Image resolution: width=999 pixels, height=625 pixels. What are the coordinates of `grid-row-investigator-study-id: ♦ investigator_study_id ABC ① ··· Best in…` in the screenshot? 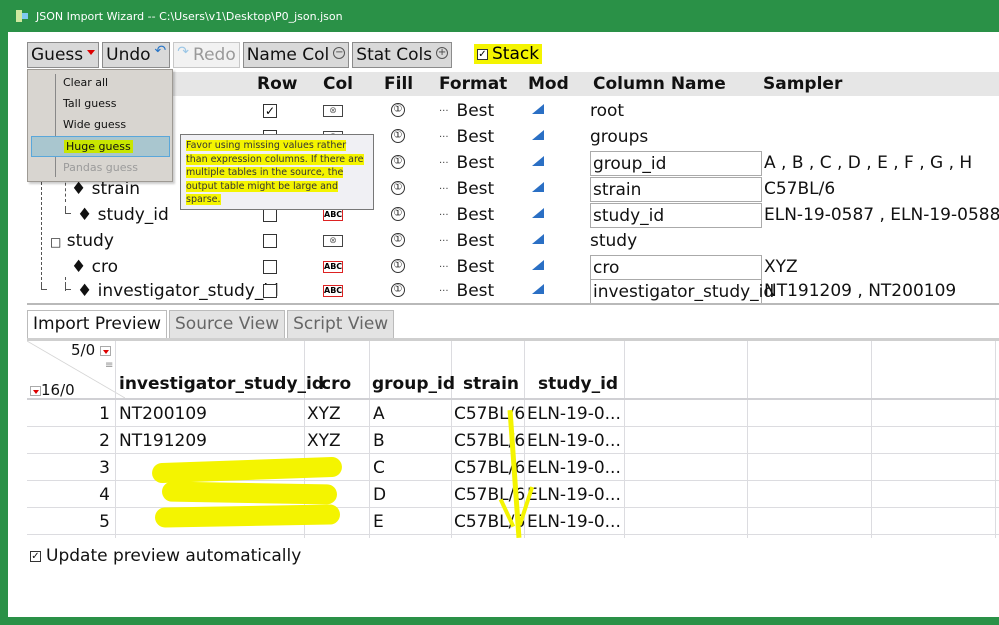 It's located at (513, 291).